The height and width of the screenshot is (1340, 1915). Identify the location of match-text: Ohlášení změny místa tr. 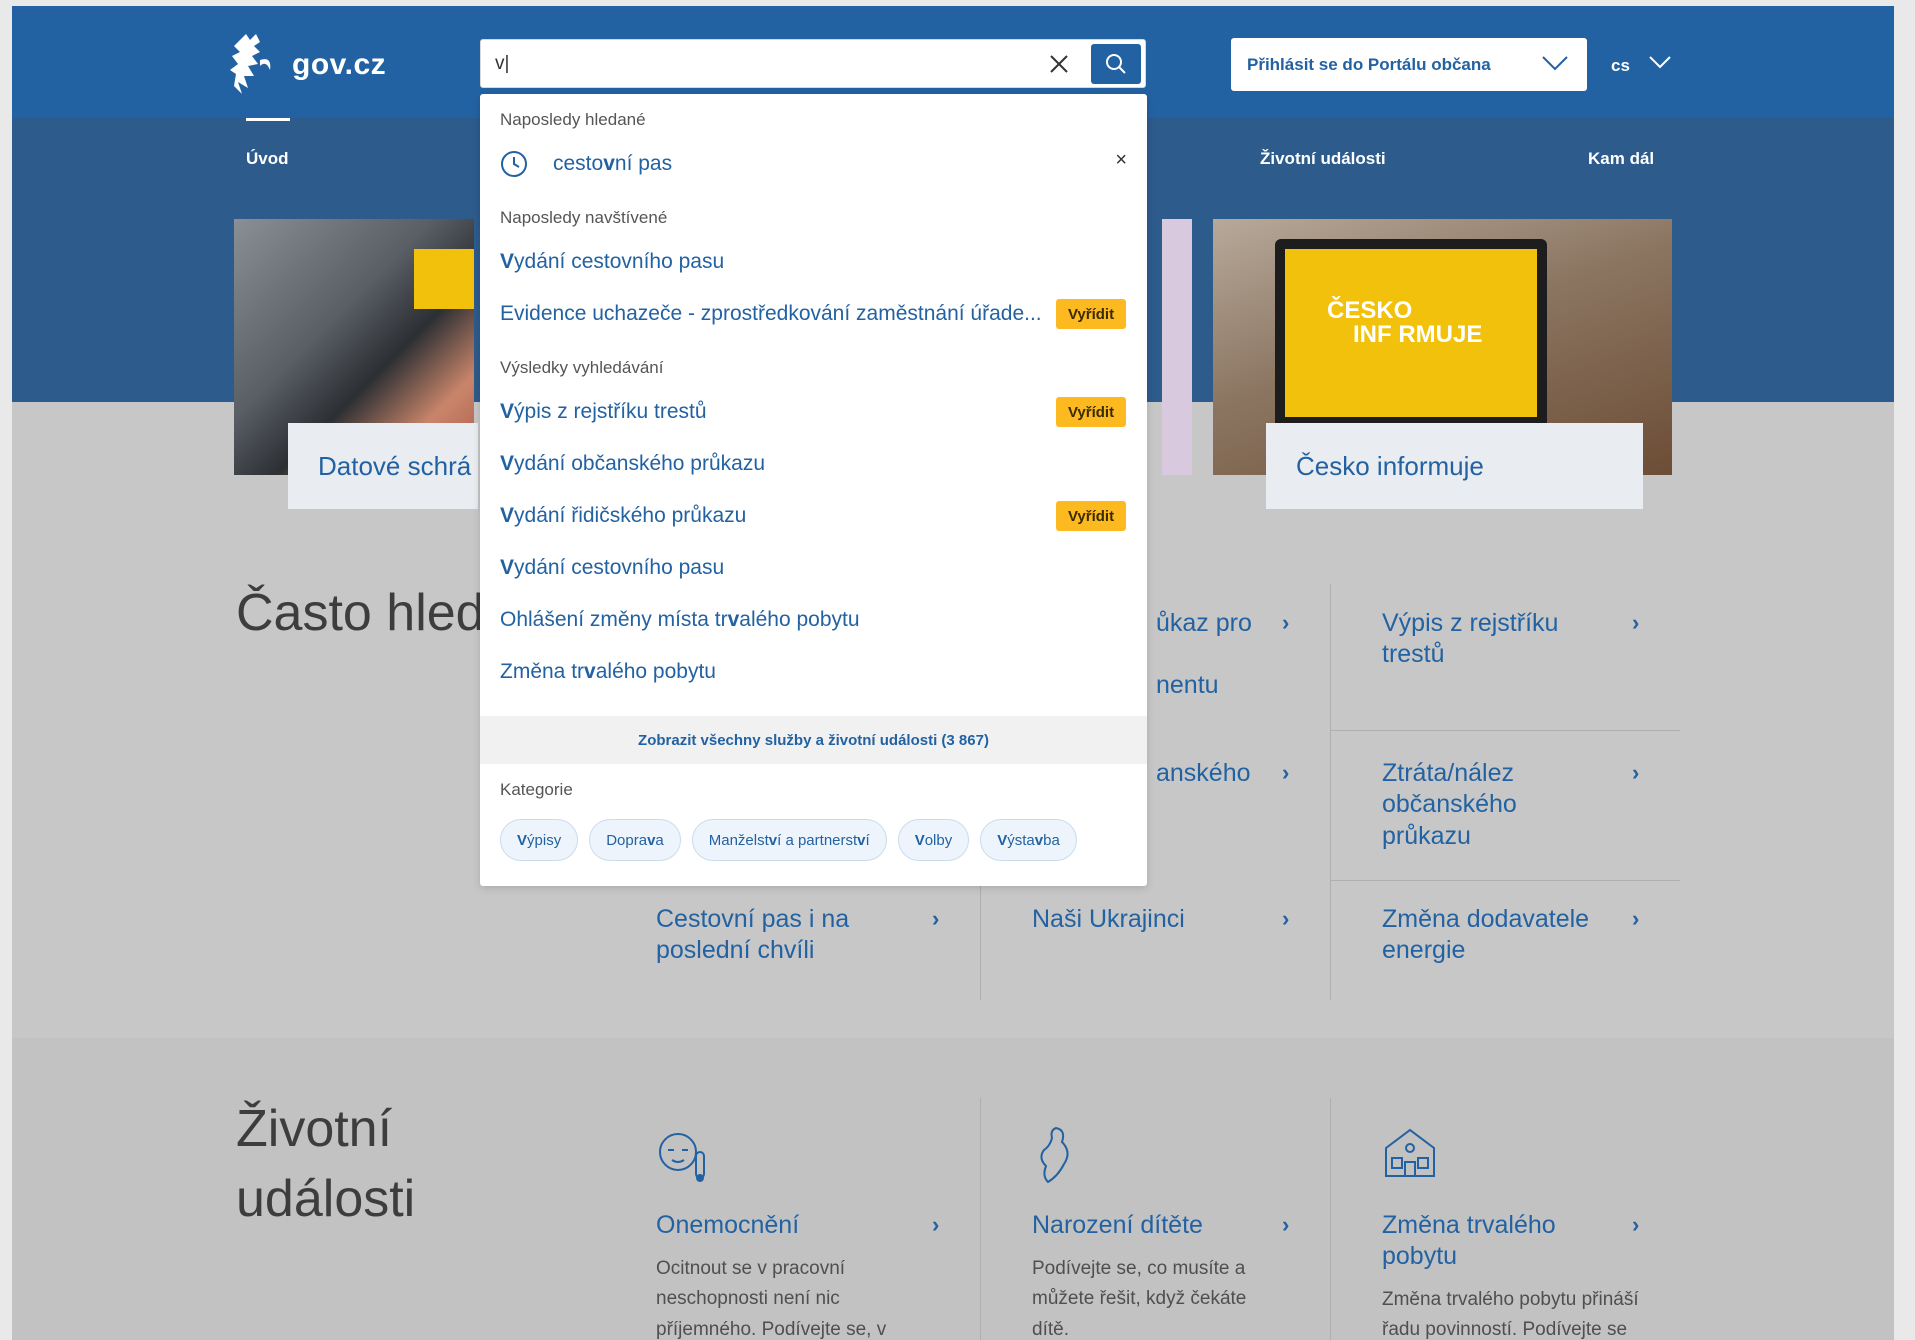
(614, 619).